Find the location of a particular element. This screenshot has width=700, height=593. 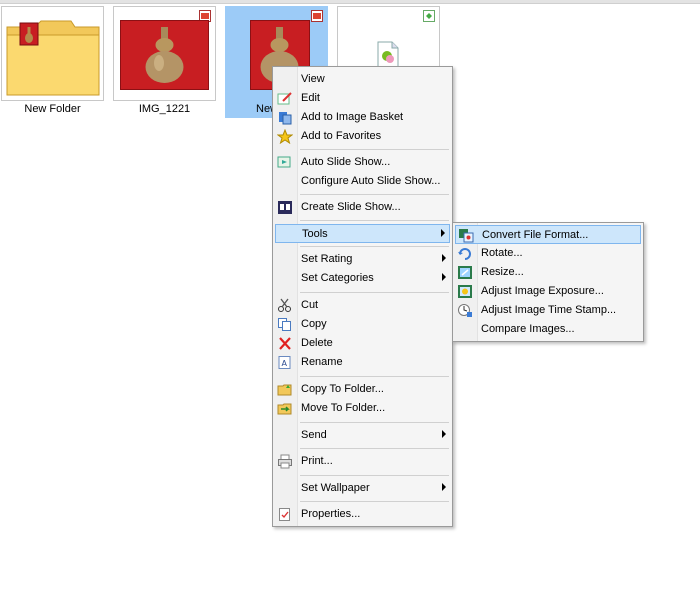

menu-item-label: Add to Favorites is located at coordinates (341, 136).